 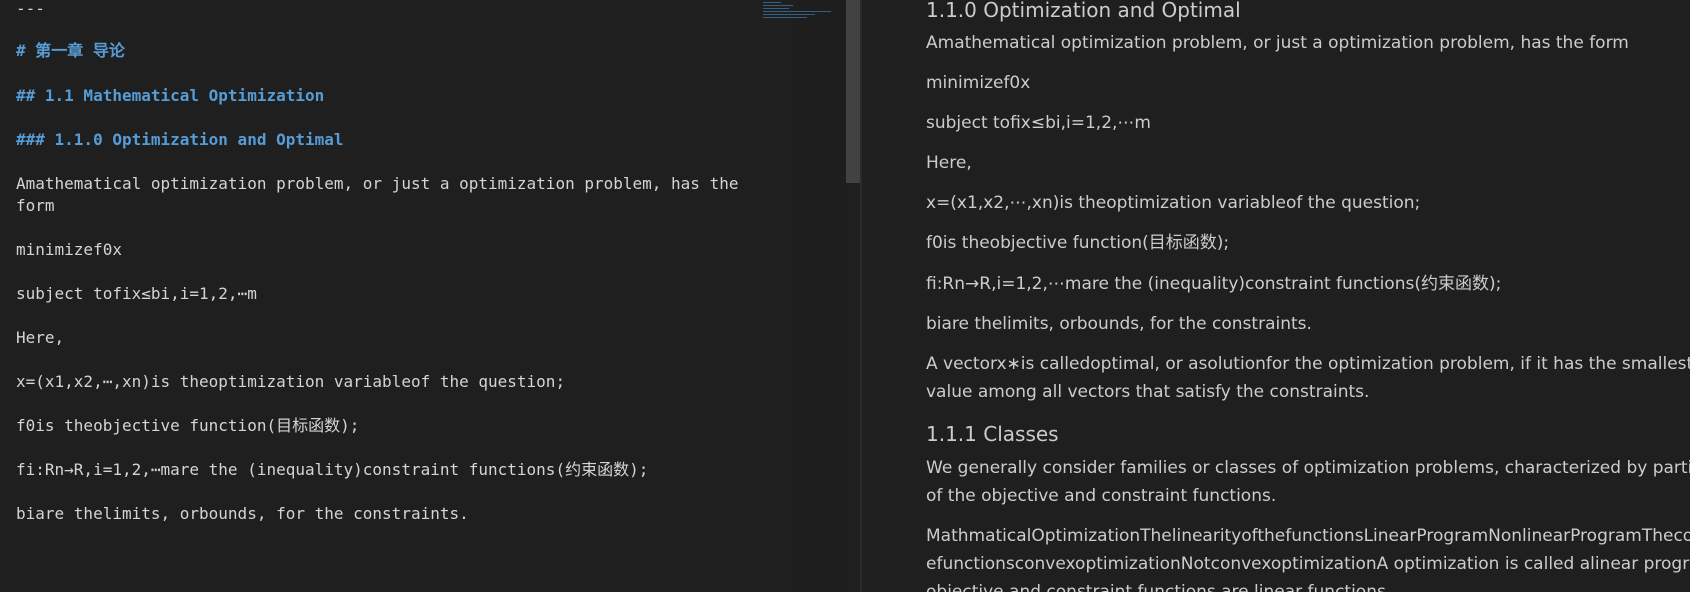 I want to click on code-line: Here,, so click(x=40, y=337).